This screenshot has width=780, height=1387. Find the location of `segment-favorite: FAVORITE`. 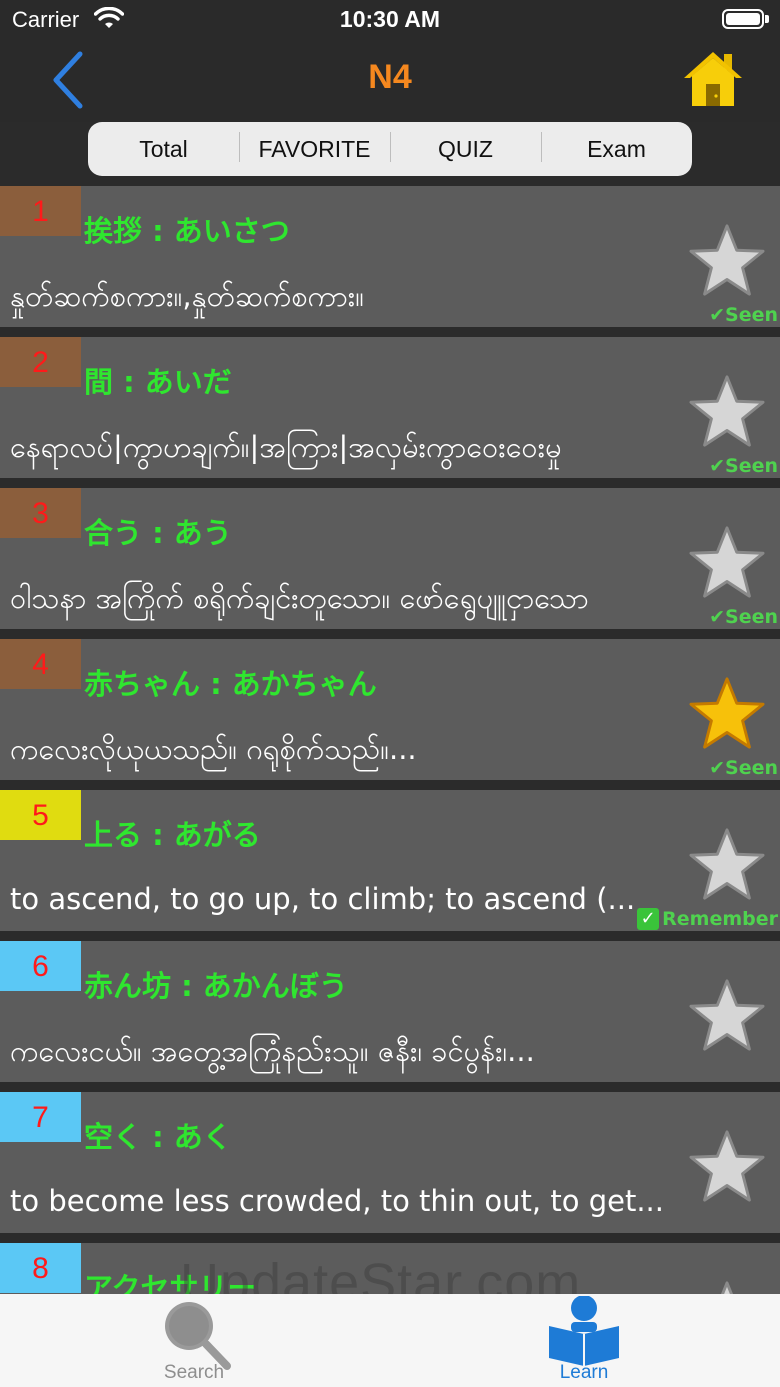

segment-favorite: FAVORITE is located at coordinates (314, 147).